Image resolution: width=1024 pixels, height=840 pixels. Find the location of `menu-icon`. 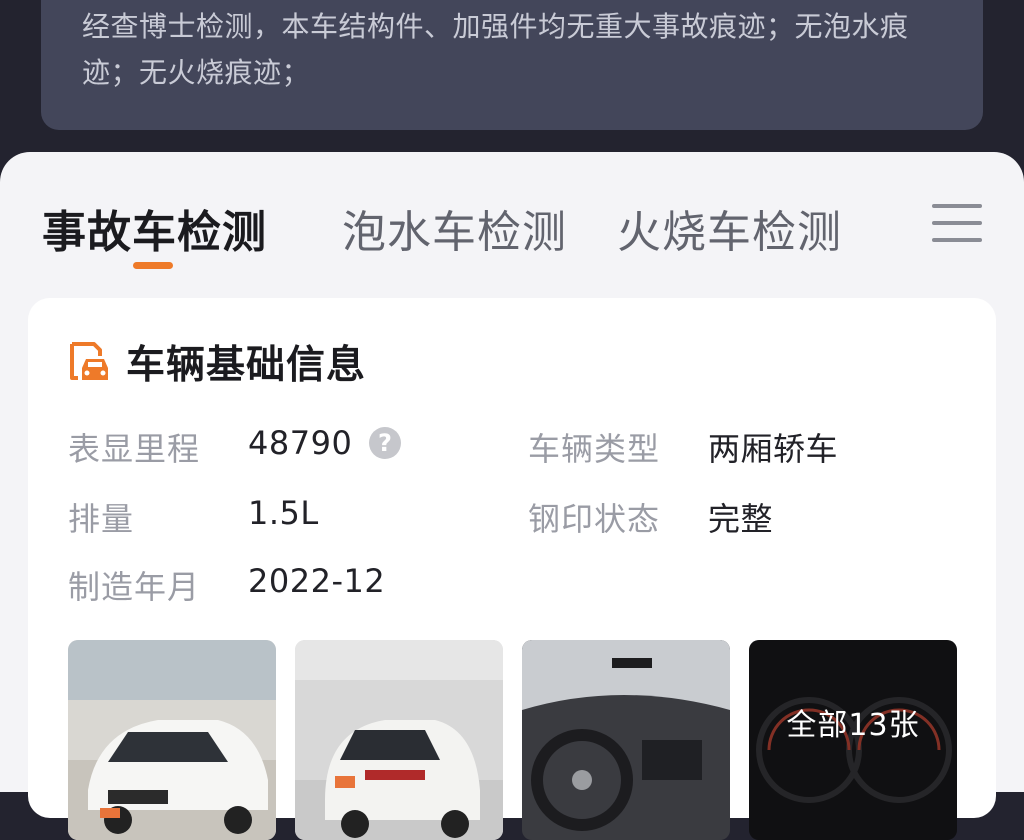

menu-icon is located at coordinates (957, 223).